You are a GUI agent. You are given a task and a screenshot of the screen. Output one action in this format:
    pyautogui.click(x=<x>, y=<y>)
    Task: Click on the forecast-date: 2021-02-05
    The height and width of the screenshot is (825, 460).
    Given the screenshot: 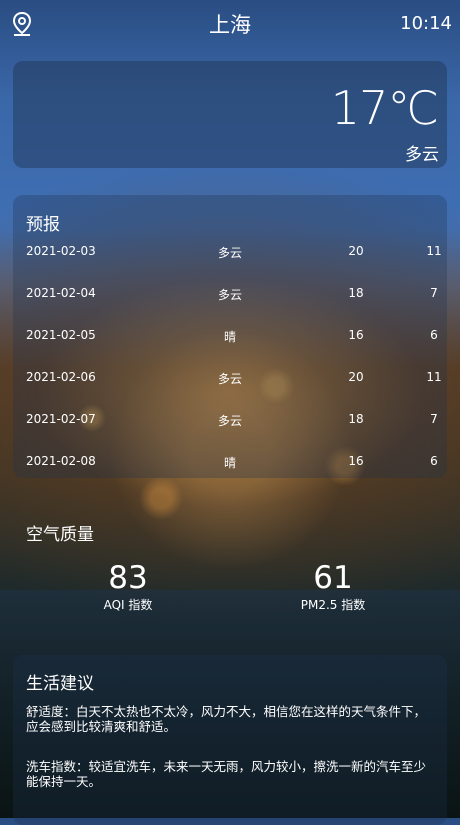 What is the action you would take?
    pyautogui.click(x=61, y=335)
    